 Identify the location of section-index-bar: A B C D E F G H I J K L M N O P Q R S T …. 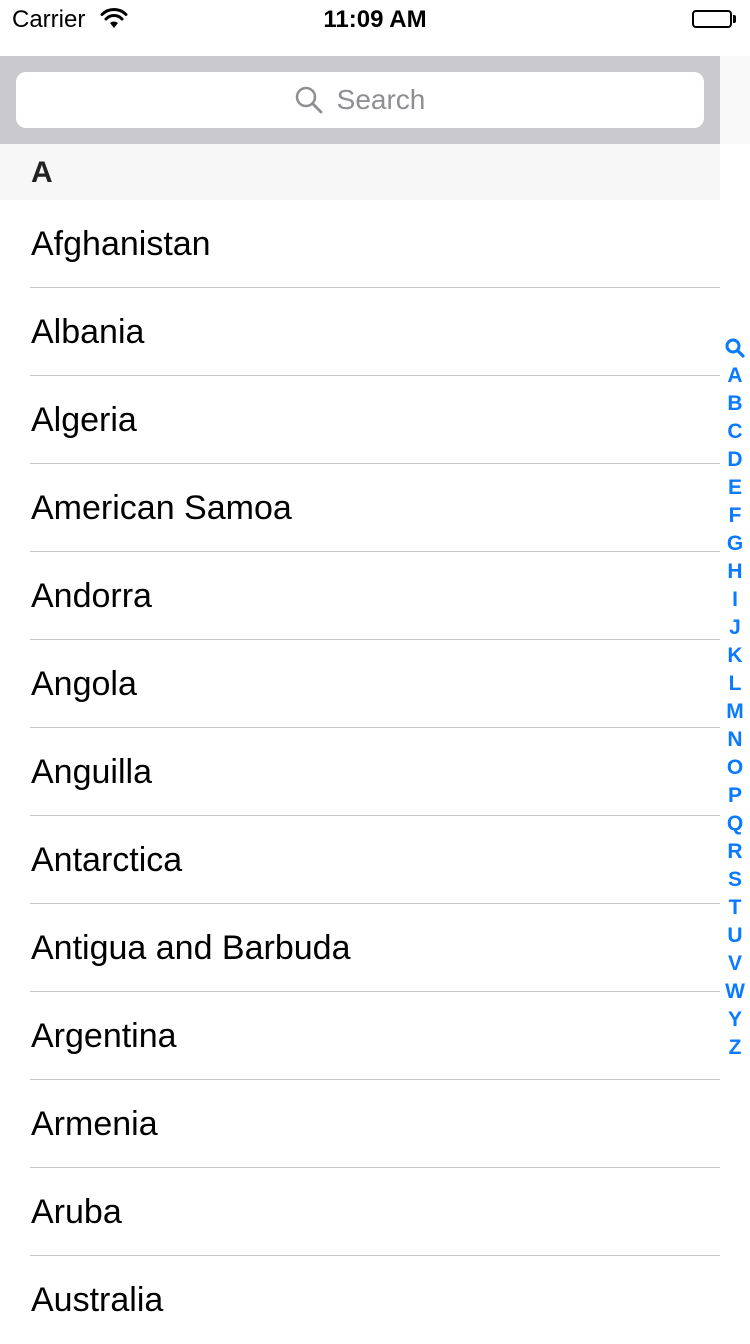
(735, 698).